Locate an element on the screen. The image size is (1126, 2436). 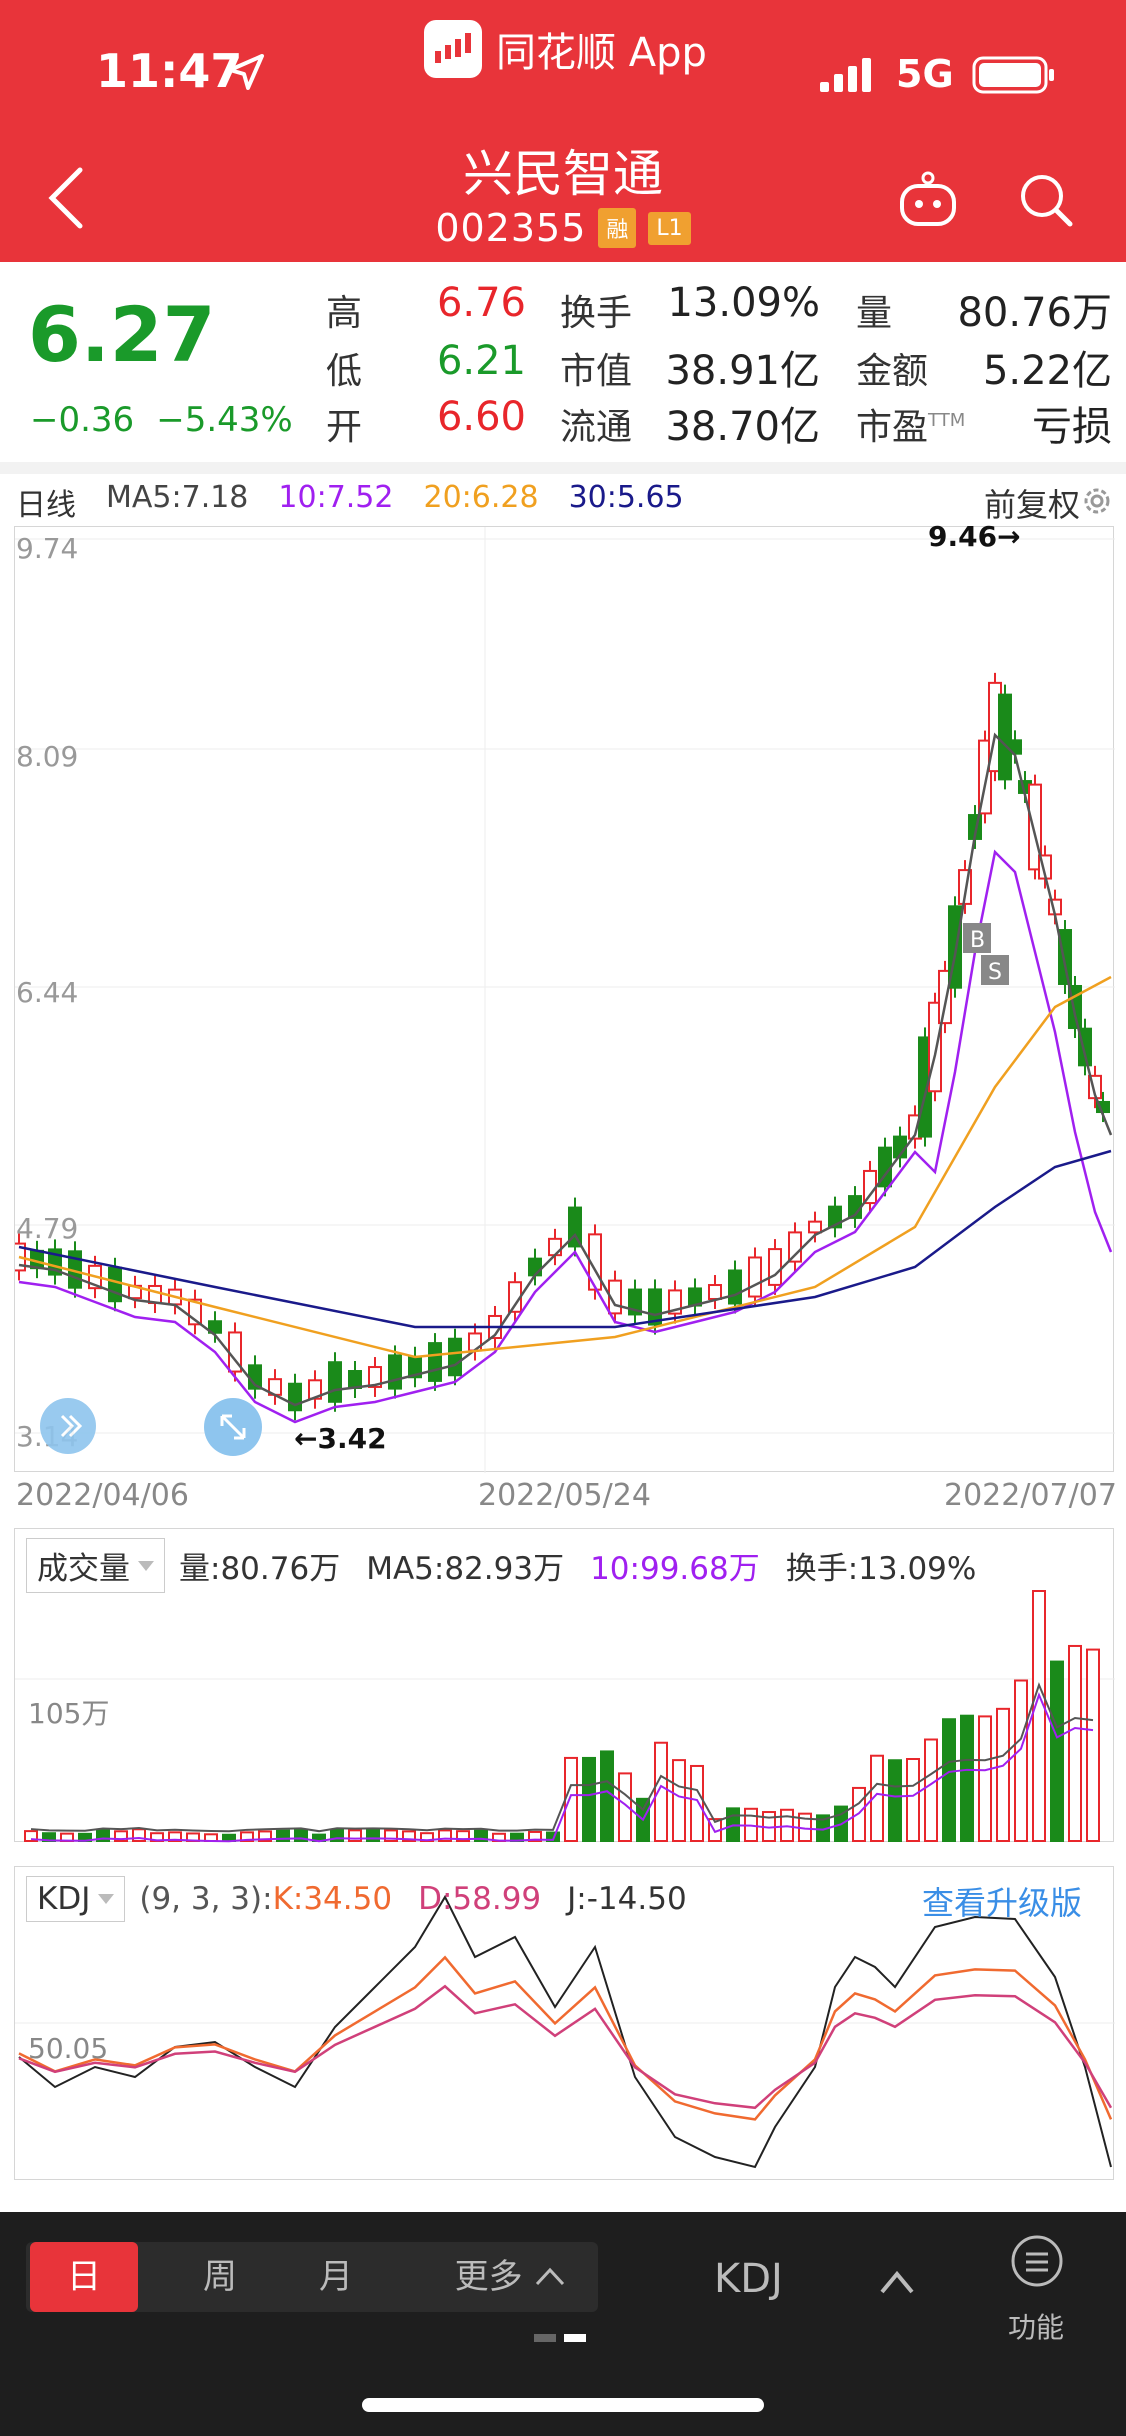
sell-marker-label: S is located at coordinates (995, 972).